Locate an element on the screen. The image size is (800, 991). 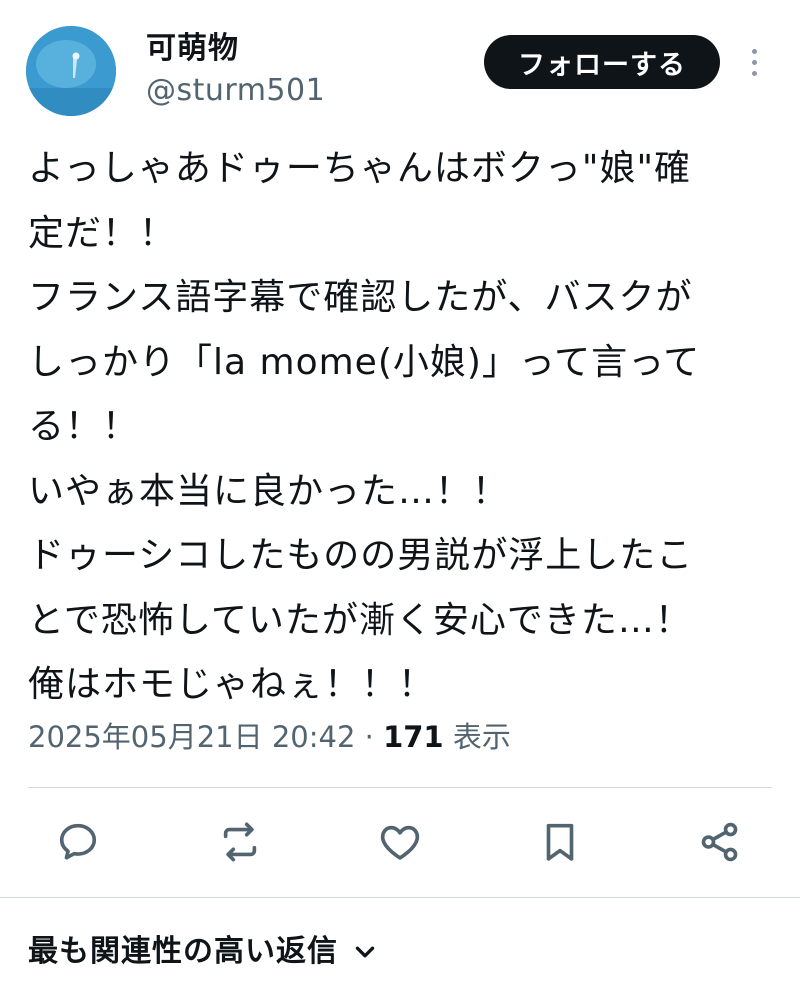
tweet-line: る！！ is located at coordinates (84, 426).